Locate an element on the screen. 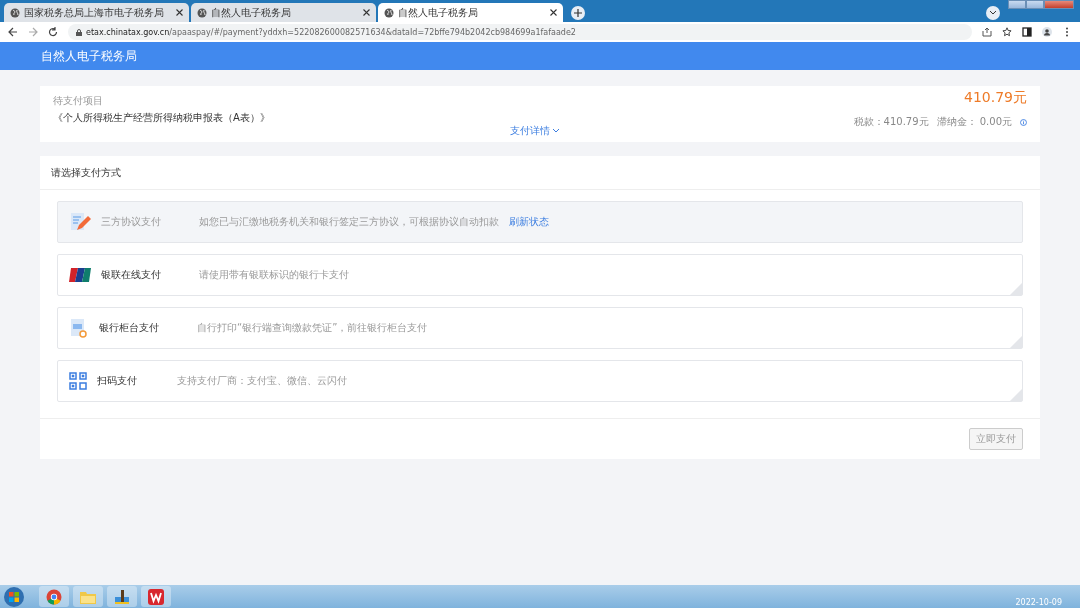 The height and width of the screenshot is (608, 1080). reload-icon is located at coordinates (53, 32).